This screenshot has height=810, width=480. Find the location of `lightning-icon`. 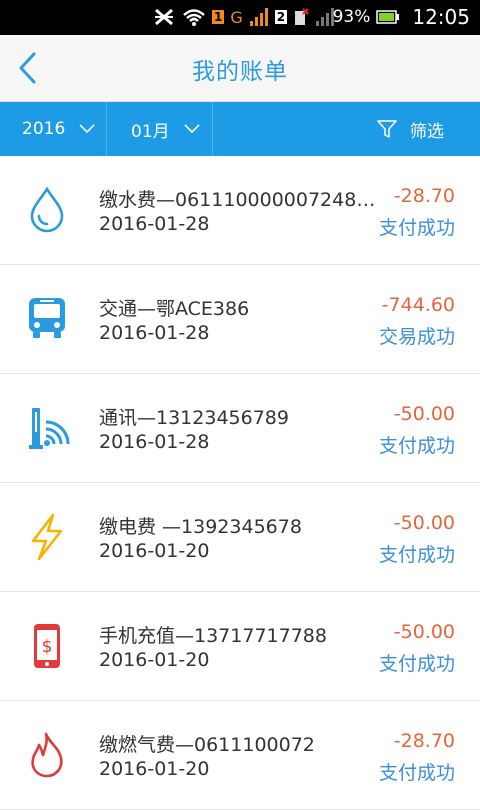

lightning-icon is located at coordinates (47, 537).